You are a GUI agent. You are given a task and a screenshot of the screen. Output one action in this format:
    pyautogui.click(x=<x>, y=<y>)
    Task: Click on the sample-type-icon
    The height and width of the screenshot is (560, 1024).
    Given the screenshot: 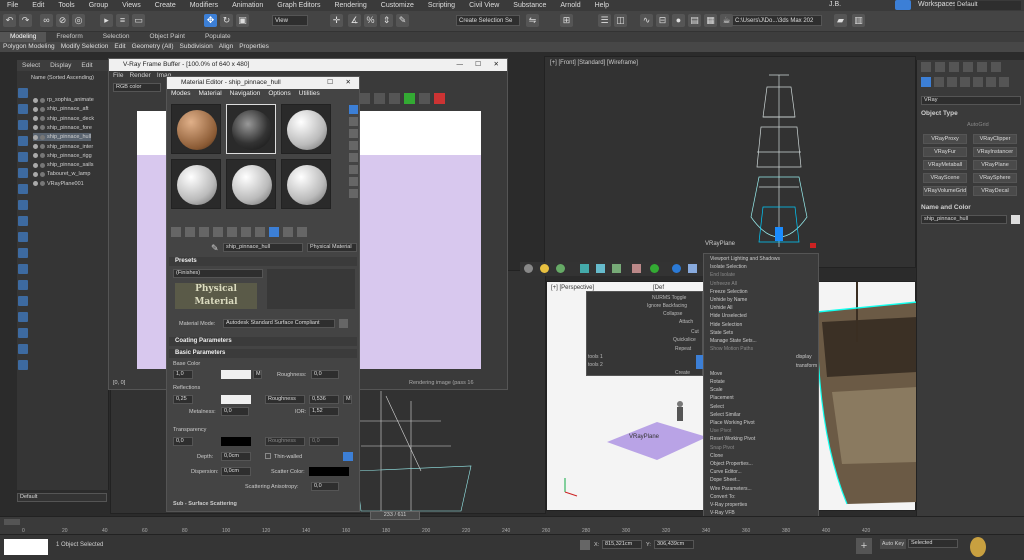 What is the action you would take?
    pyautogui.click(x=353, y=109)
    